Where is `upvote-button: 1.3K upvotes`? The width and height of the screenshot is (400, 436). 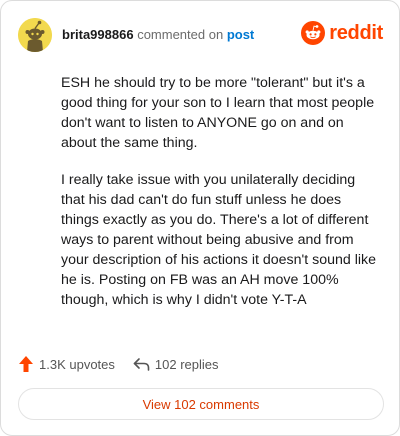 upvote-button: 1.3K upvotes is located at coordinates (66, 364).